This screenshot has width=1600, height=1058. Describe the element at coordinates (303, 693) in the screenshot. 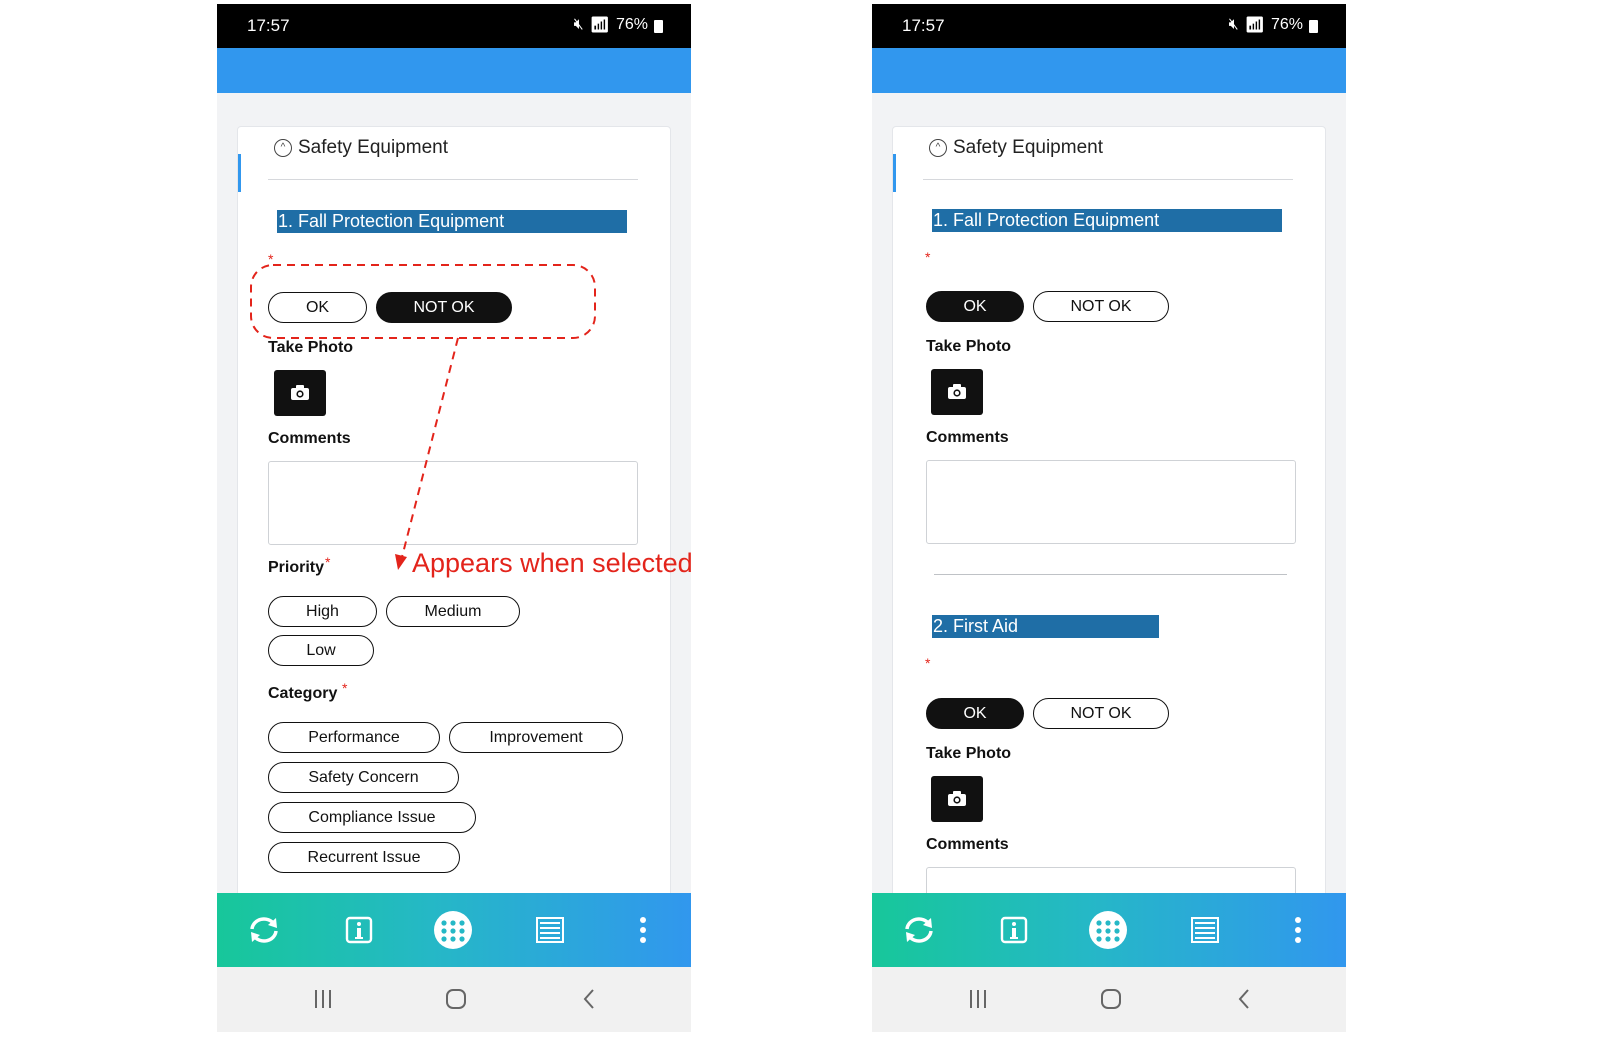

I see `category-label: Category` at that location.